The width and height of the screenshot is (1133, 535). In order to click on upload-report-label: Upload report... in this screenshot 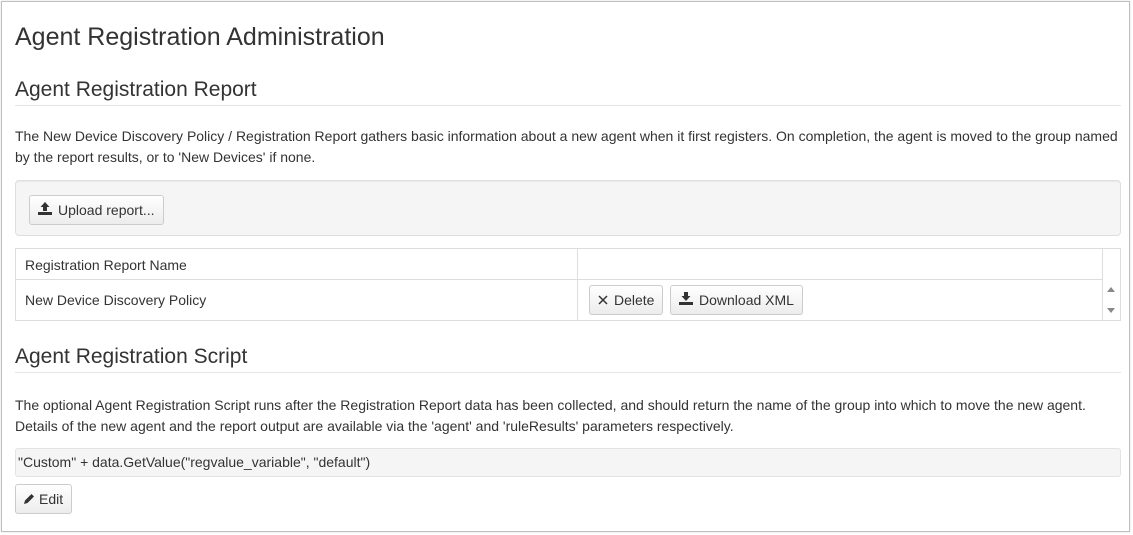, I will do `click(106, 210)`.